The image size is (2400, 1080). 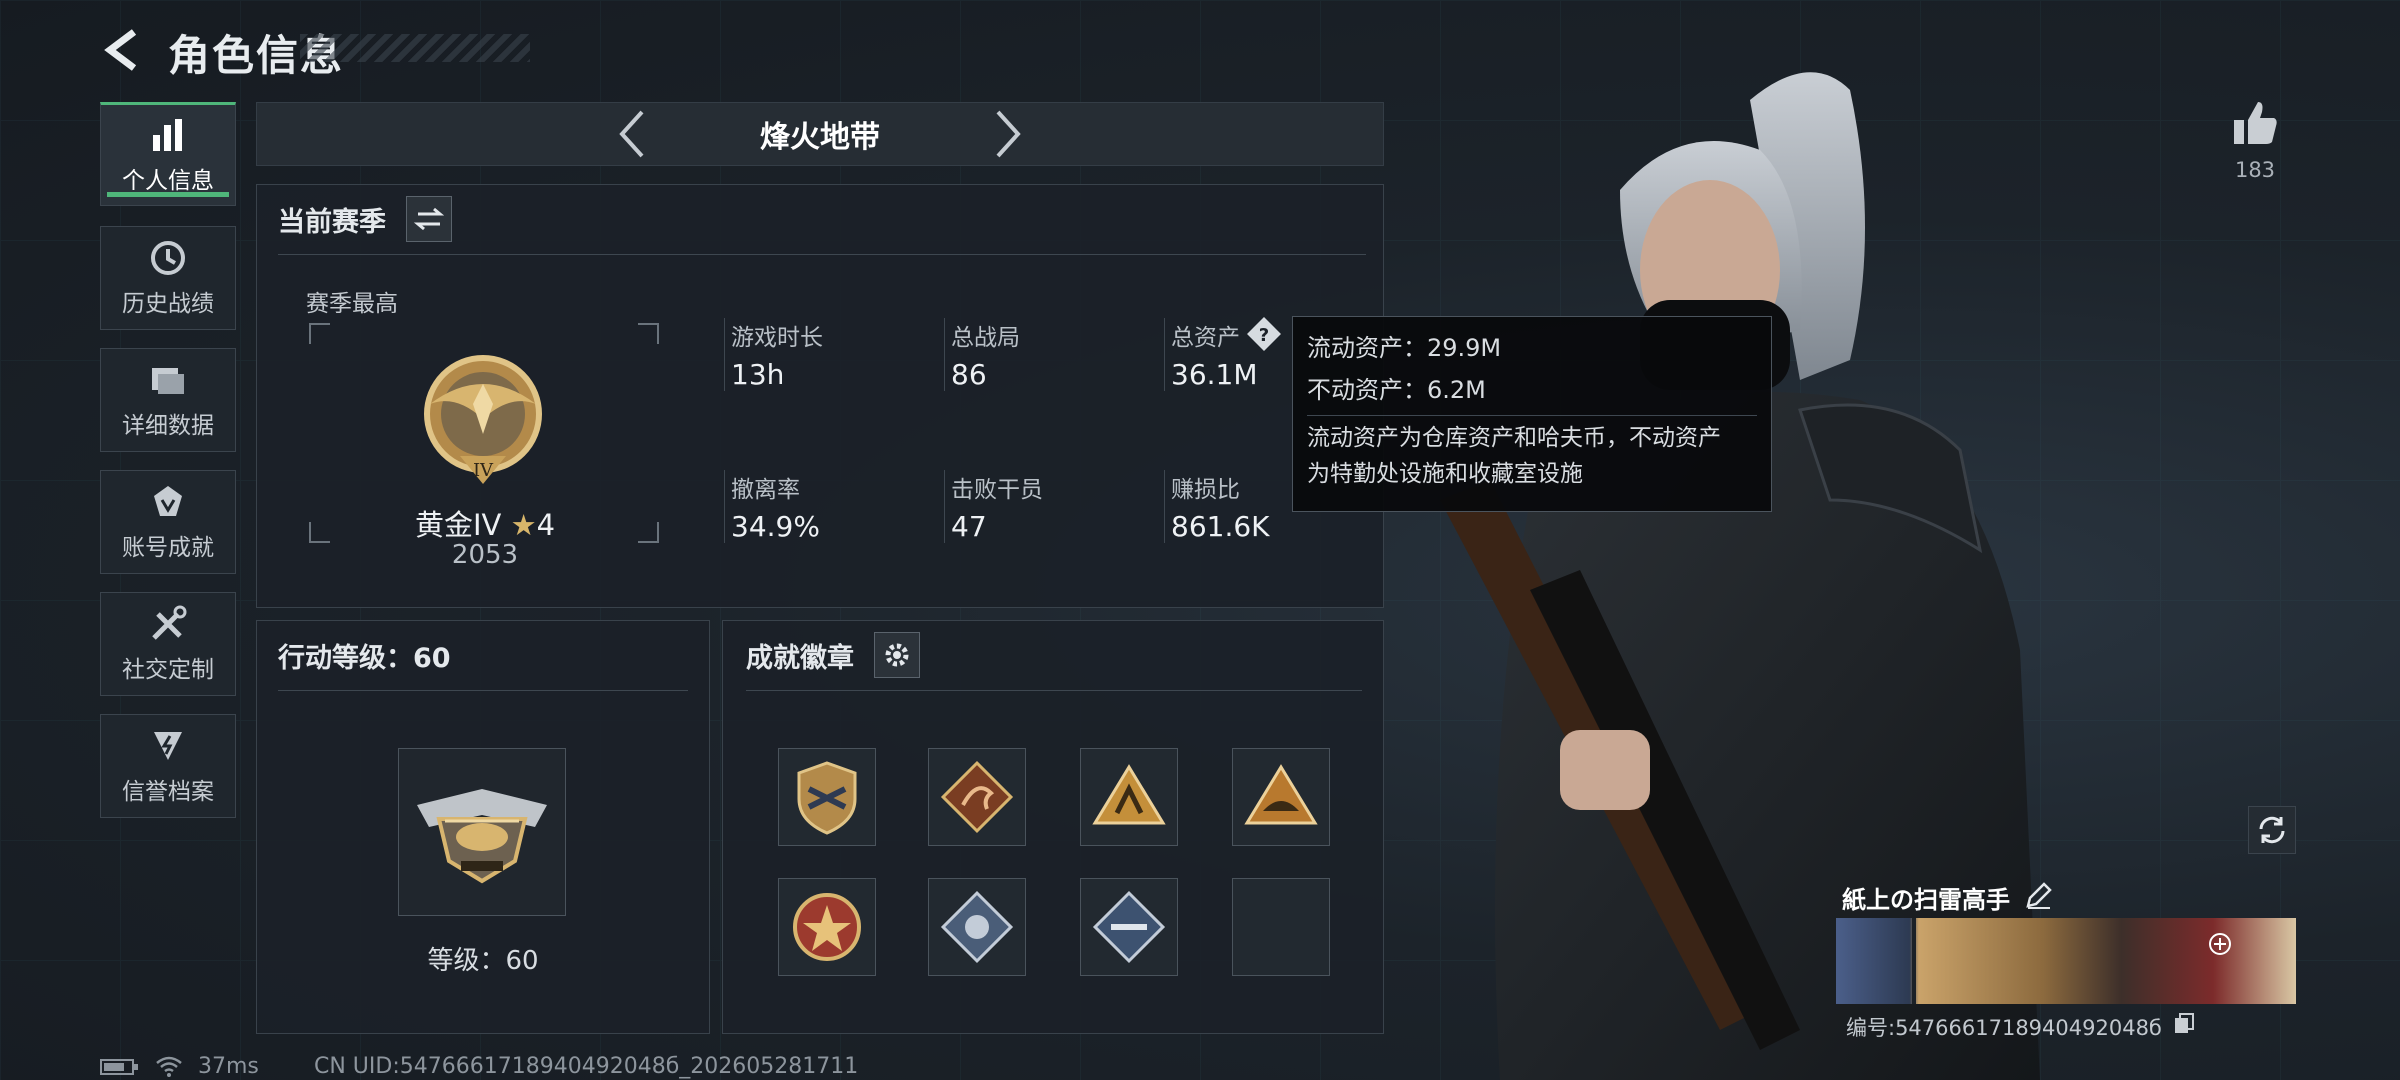 What do you see at coordinates (2066, 961) in the screenshot?
I see `player-banner` at bounding box center [2066, 961].